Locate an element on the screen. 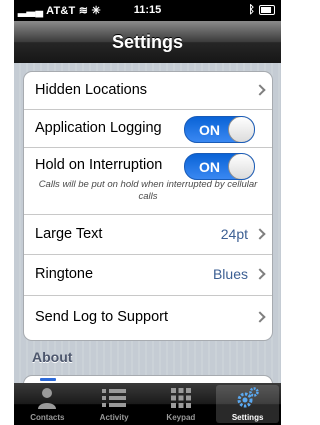 The image size is (320, 425). send-log-row: Send Log to Support is located at coordinates (148, 317).